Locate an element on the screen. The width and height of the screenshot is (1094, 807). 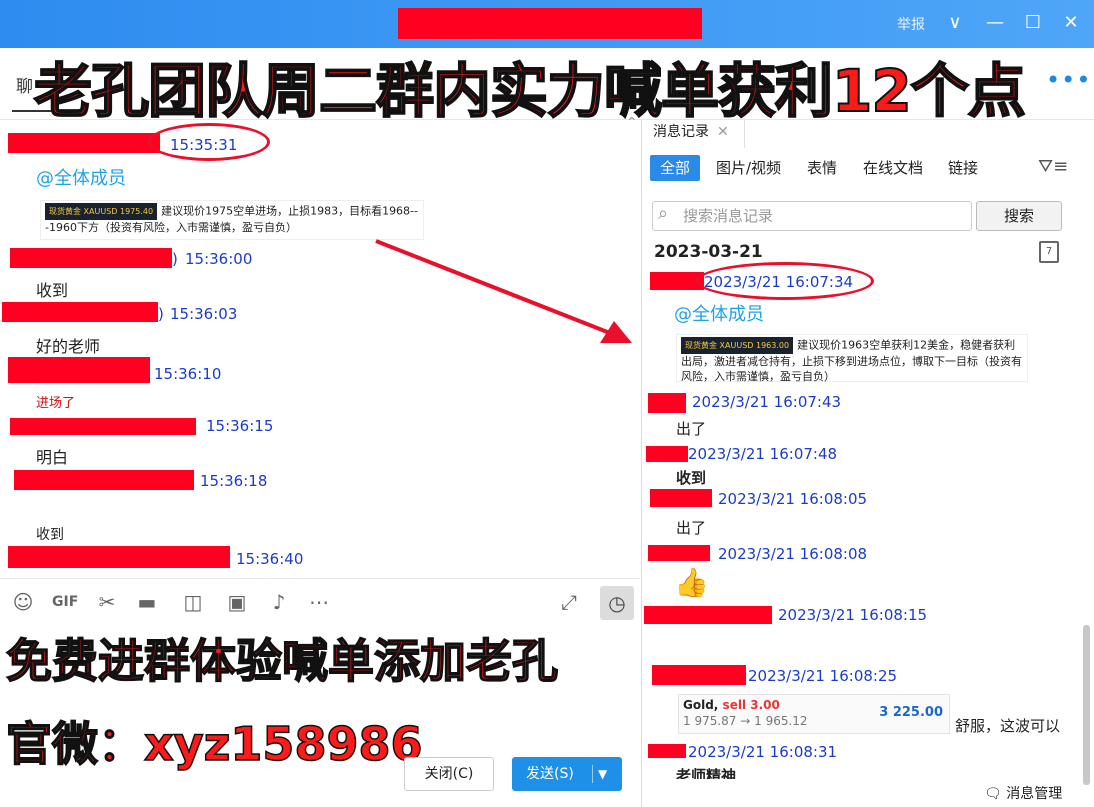
trade-name: Gold, sell 3.00 is located at coordinates (731, 705).